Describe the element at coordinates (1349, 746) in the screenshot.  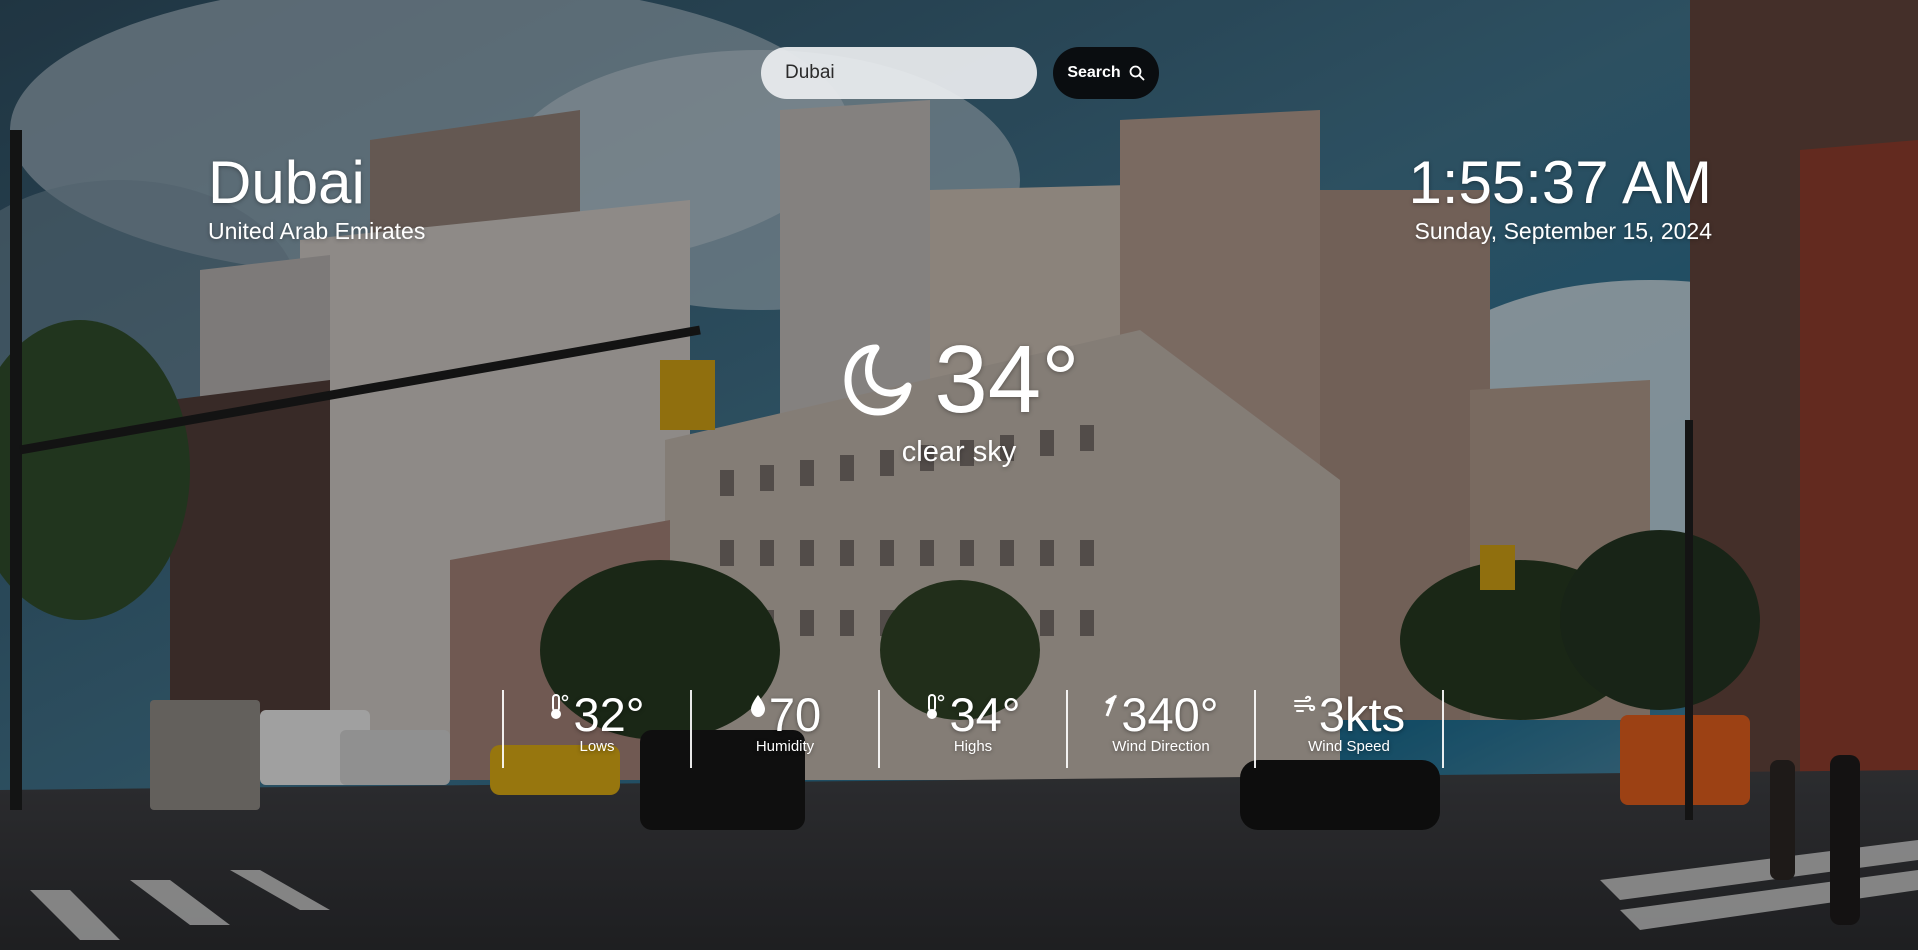
I see `stat-label: Wind Speed` at that location.